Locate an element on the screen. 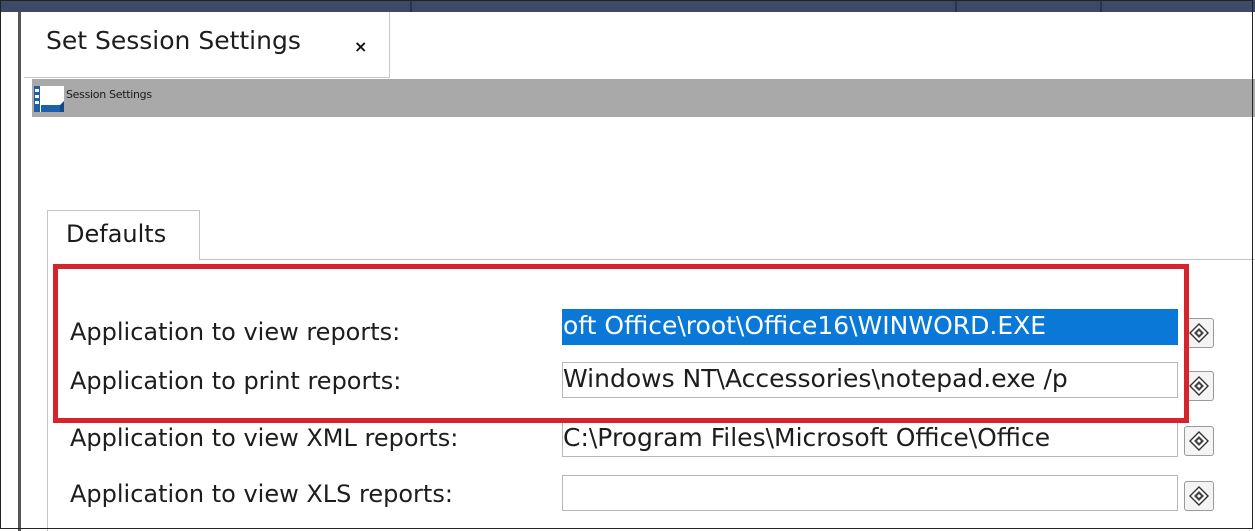 This screenshot has width=1255, height=531. tab-defaults: Defaults is located at coordinates (123, 235).